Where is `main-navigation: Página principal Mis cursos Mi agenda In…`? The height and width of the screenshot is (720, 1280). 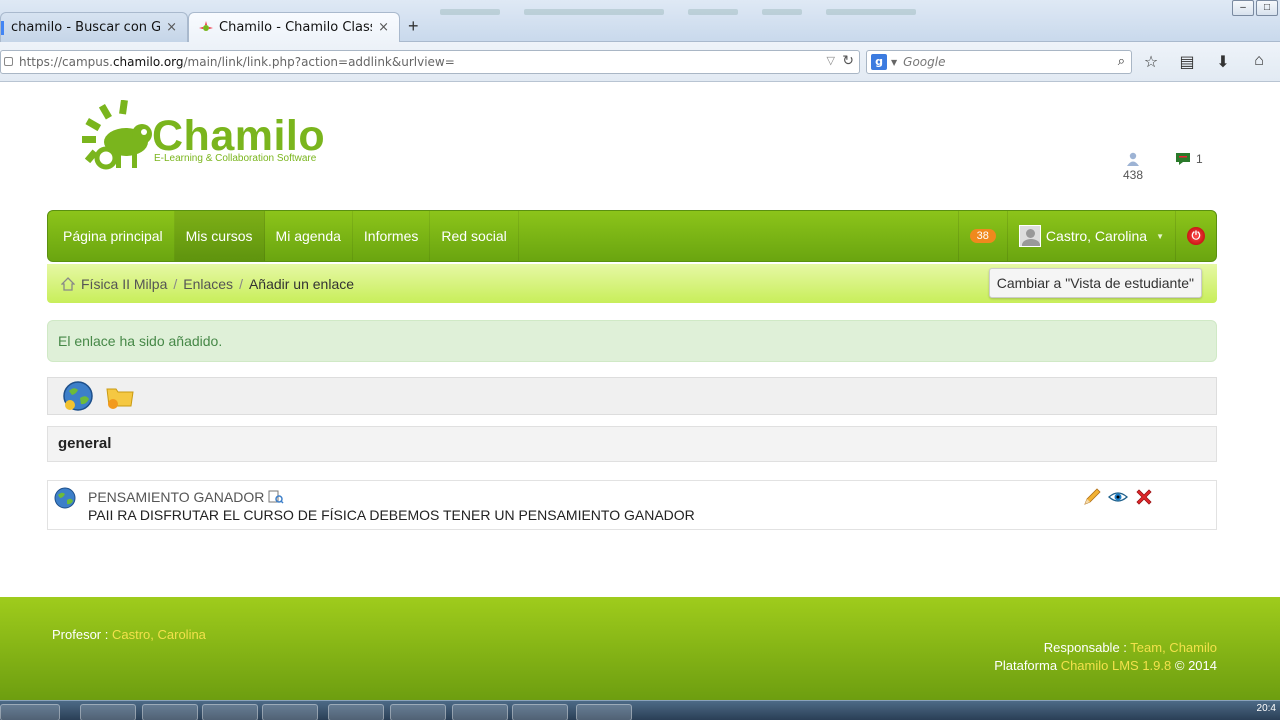
main-navigation: Página principal Mis cursos Mi agenda In… is located at coordinates (632, 236).